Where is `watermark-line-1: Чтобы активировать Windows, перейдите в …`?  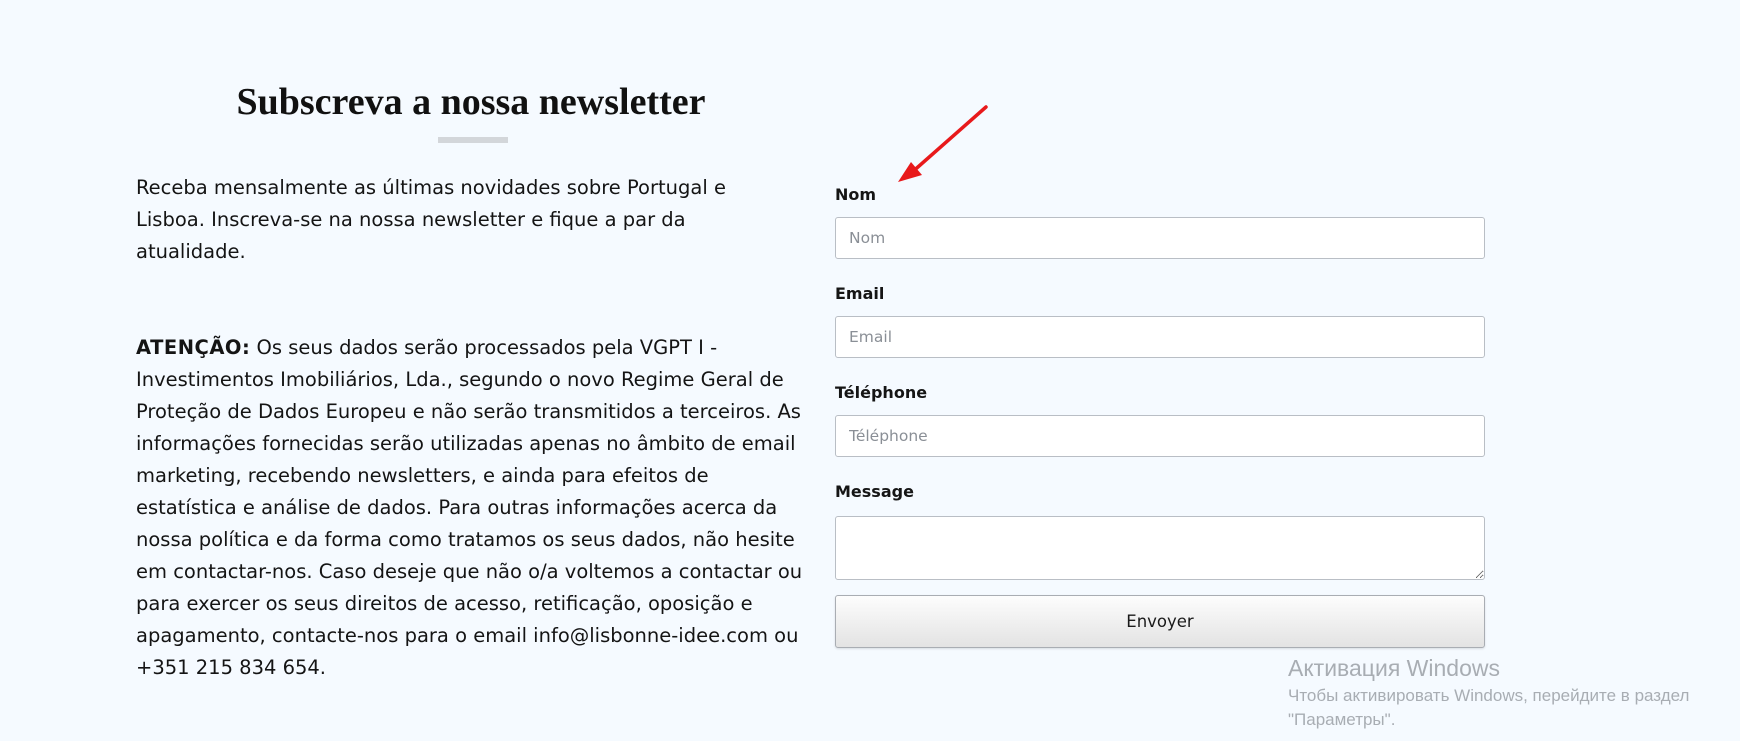
watermark-line-1: Чтобы активировать Windows, перейдите в … is located at coordinates (1489, 695).